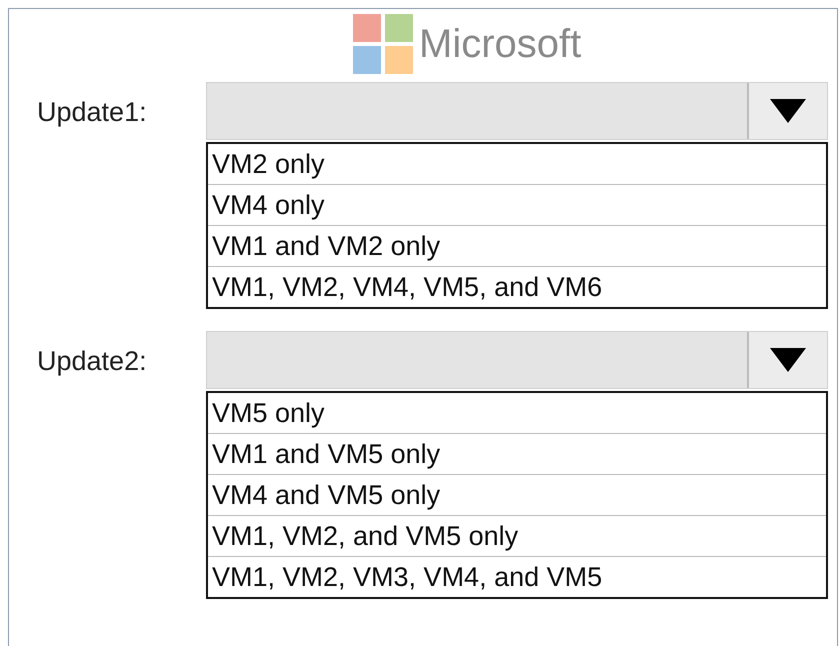  Describe the element at coordinates (92, 112) in the screenshot. I see `field-label: Update1:` at that location.